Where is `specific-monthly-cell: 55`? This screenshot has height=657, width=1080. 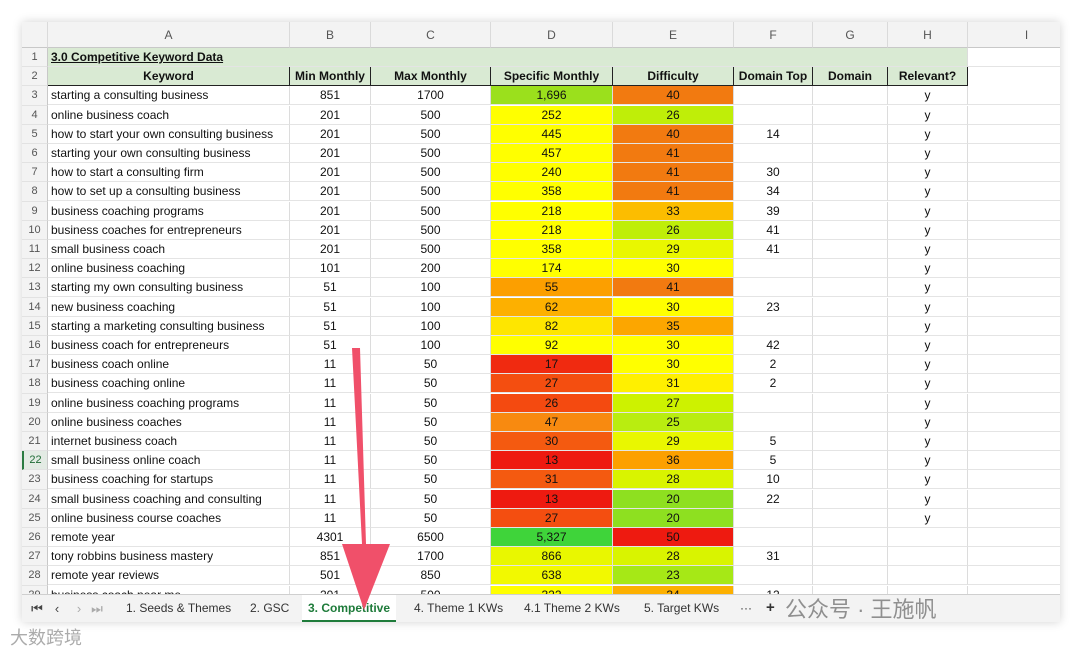 specific-monthly-cell: 55 is located at coordinates (552, 288).